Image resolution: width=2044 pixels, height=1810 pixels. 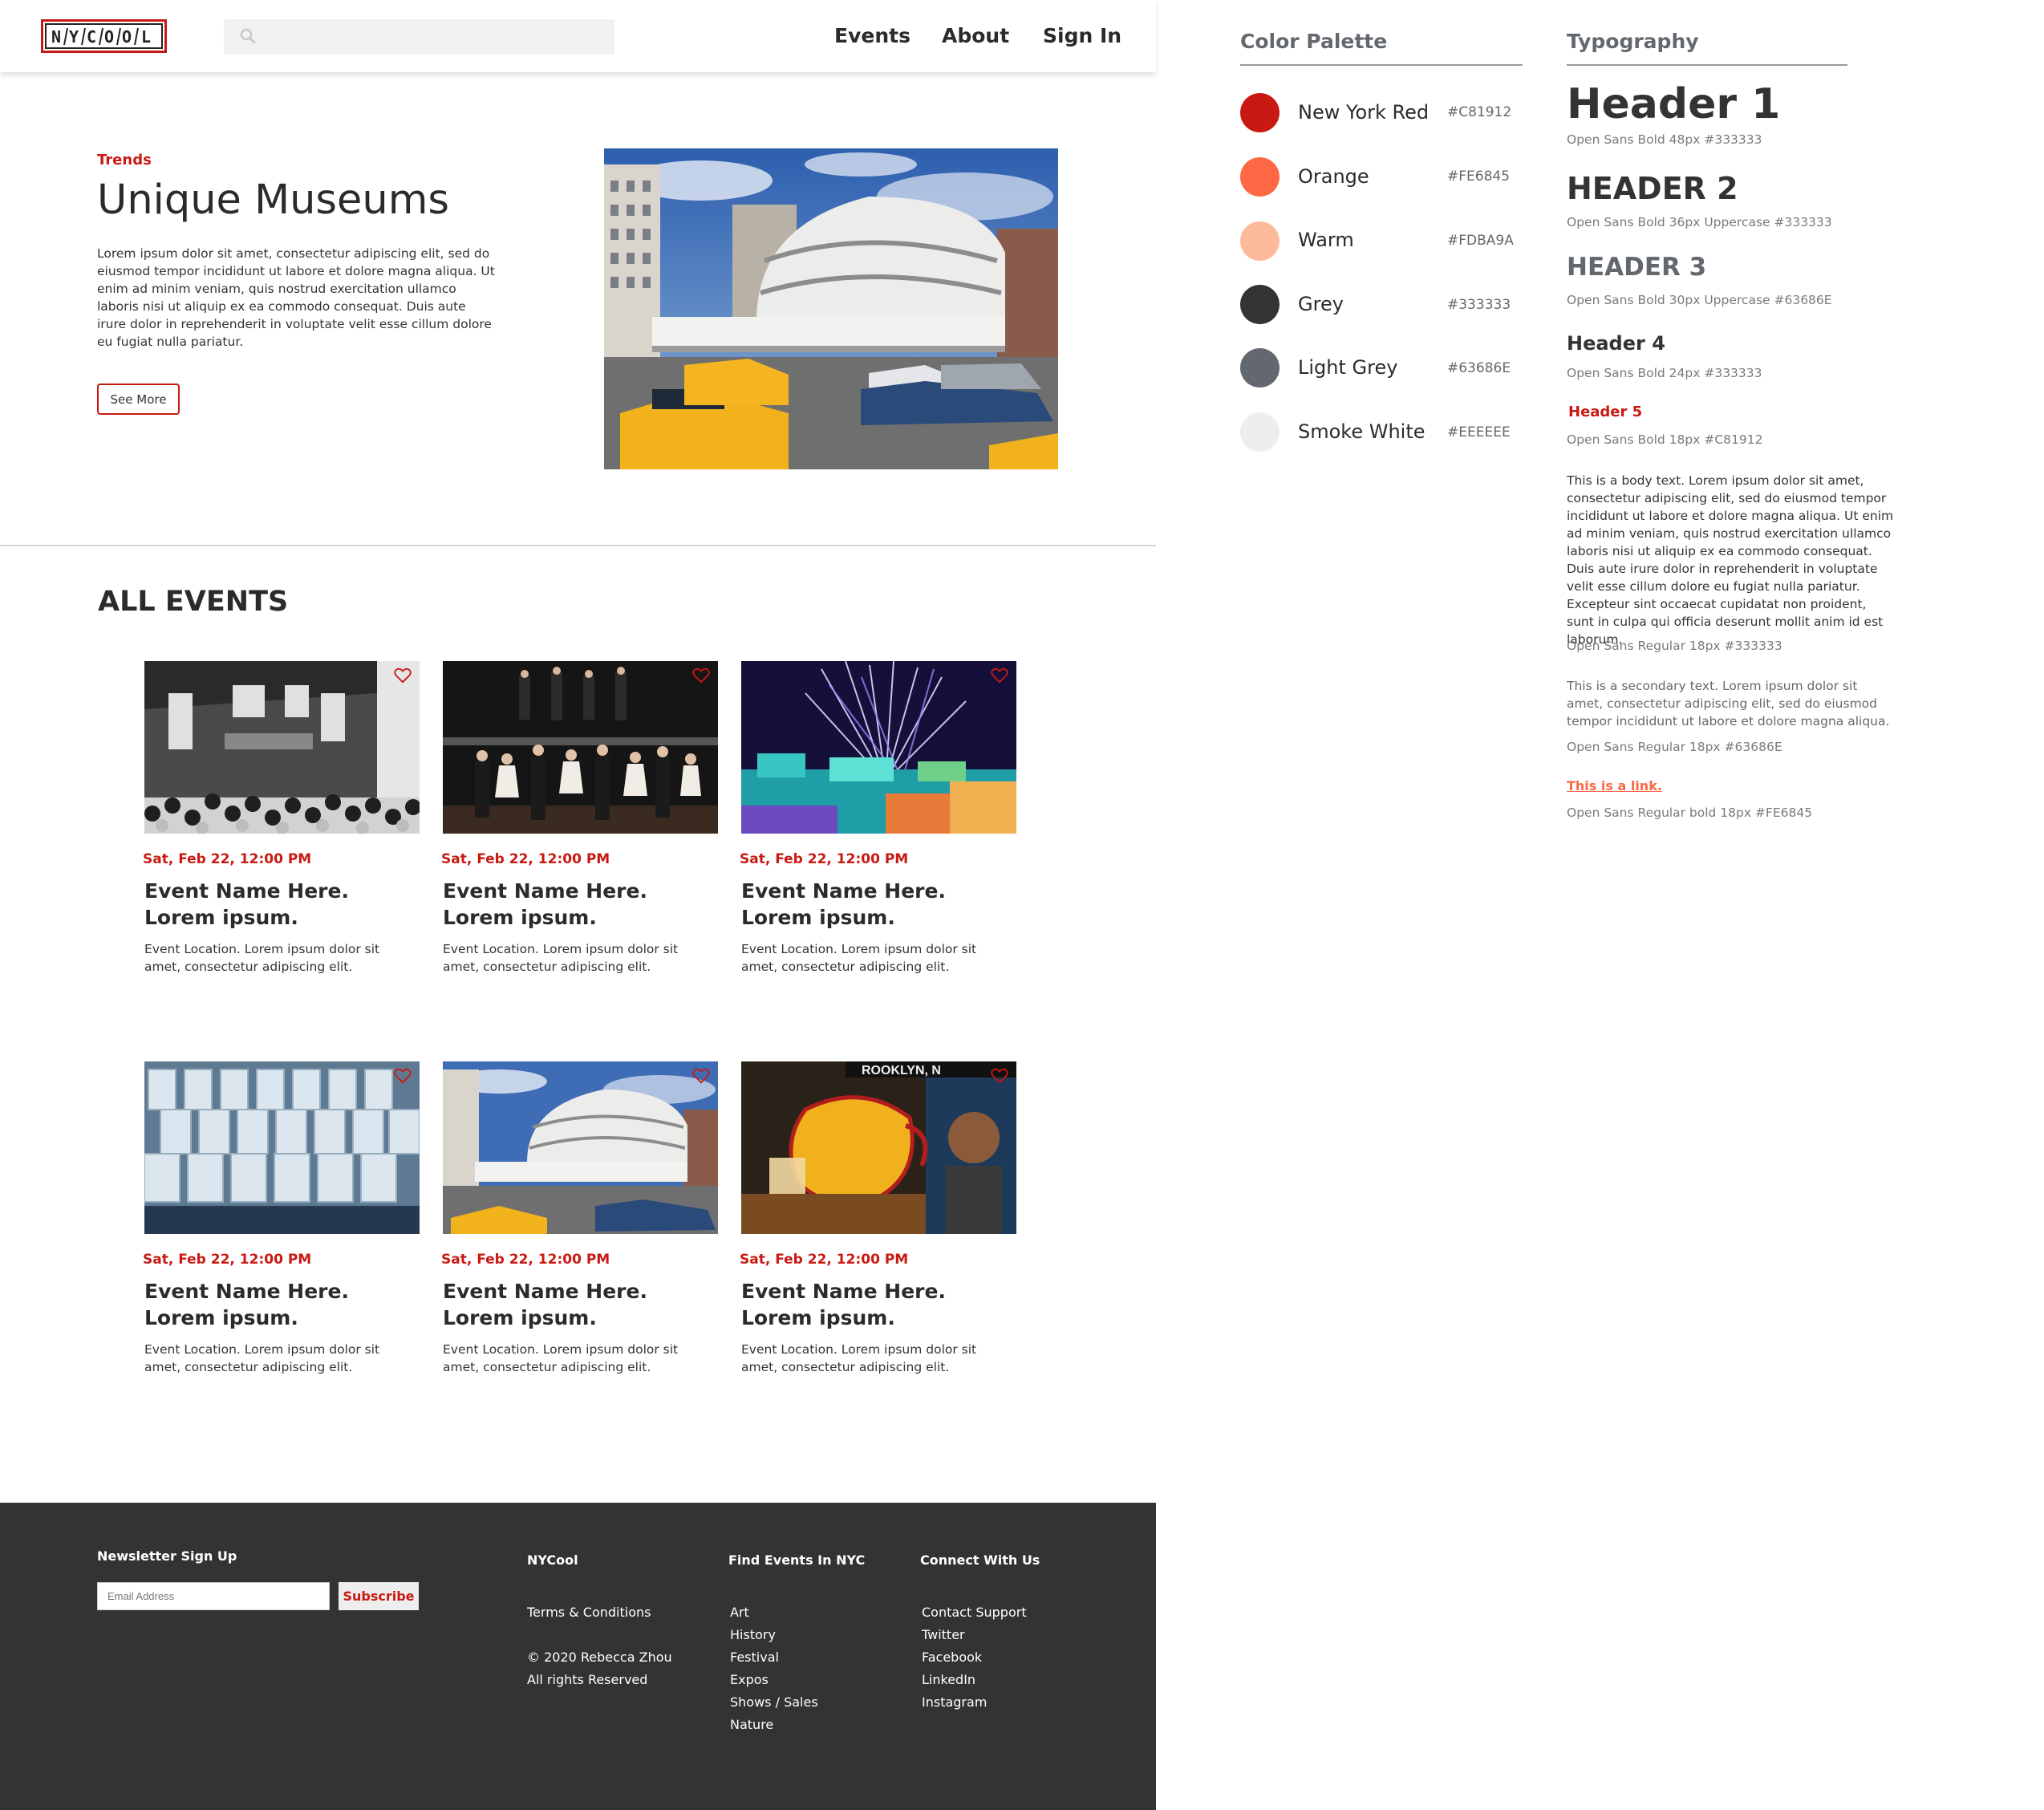 What do you see at coordinates (248, 36) in the screenshot?
I see `search-icon` at bounding box center [248, 36].